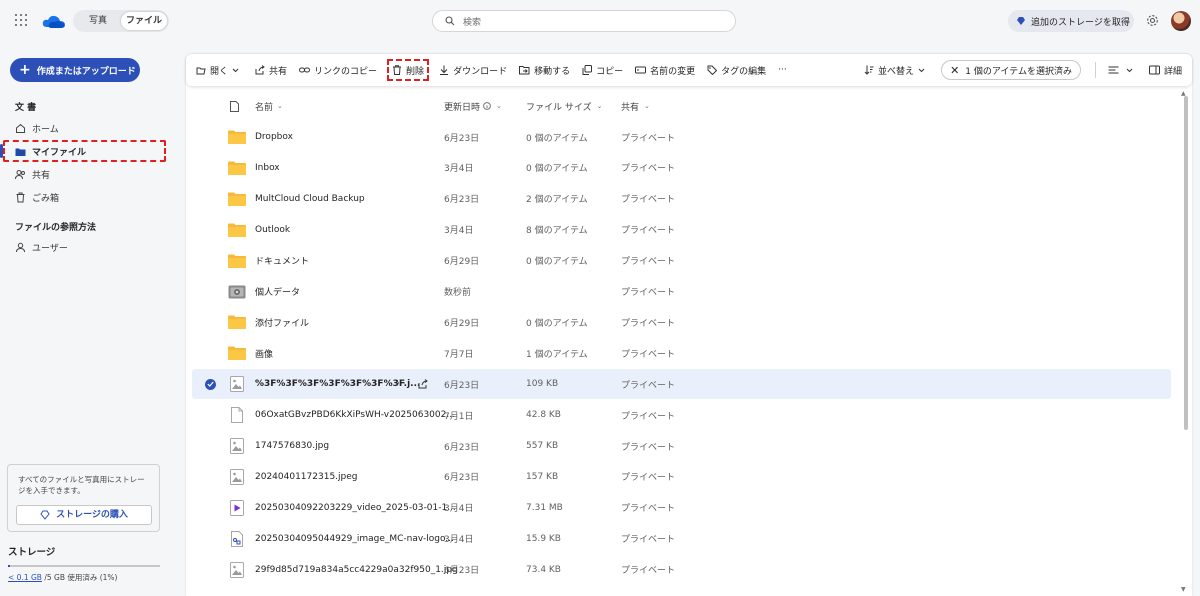 The height and width of the screenshot is (596, 1200). I want to click on download-button: ダウンロード, so click(473, 70).